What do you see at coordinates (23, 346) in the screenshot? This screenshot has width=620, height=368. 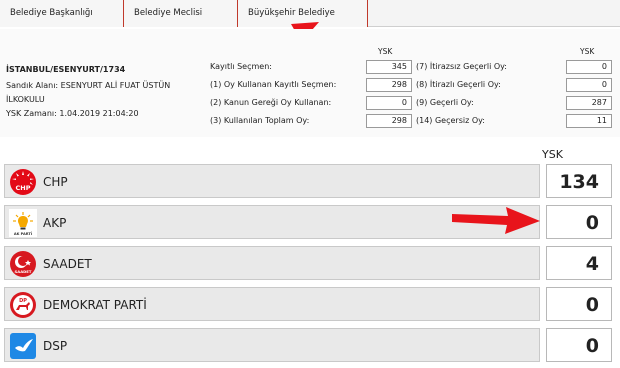 I see `dsp-dove-logo-icon` at bounding box center [23, 346].